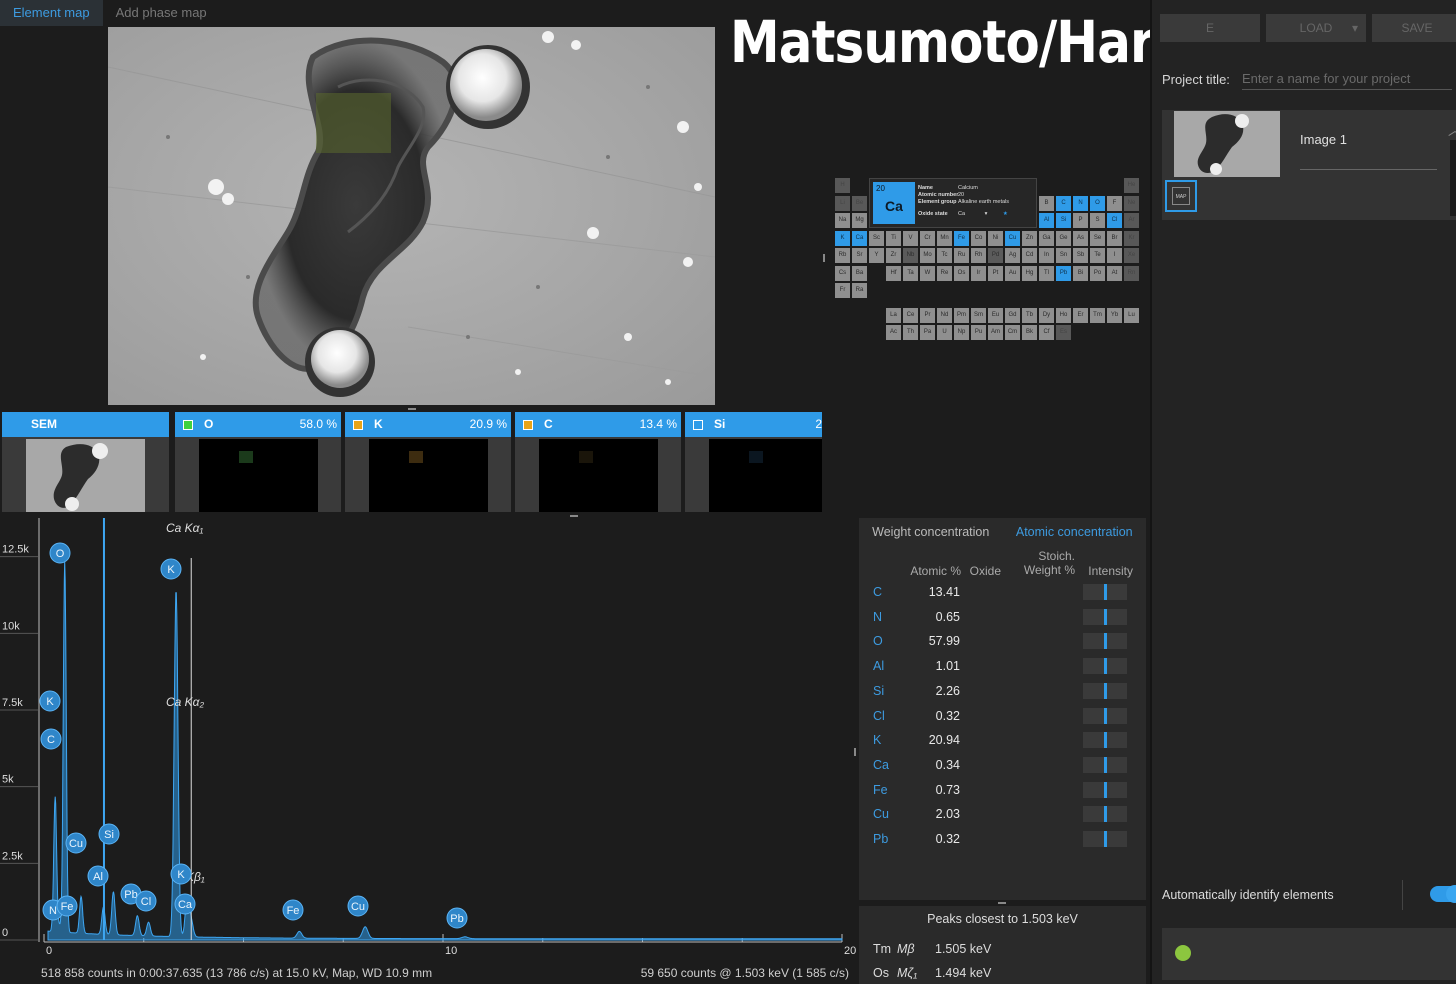 This screenshot has height=984, width=1456. I want to click on element-cell-nd: Nd, so click(944, 315).